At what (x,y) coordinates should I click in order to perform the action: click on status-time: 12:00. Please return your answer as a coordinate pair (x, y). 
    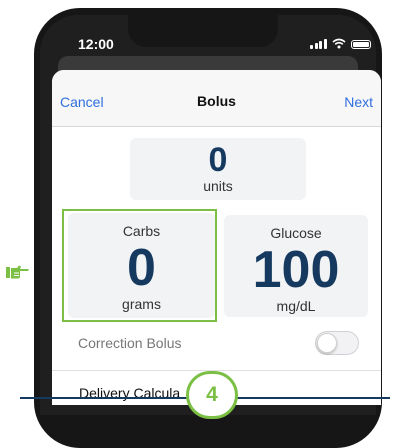
    Looking at the image, I should click on (96, 44).